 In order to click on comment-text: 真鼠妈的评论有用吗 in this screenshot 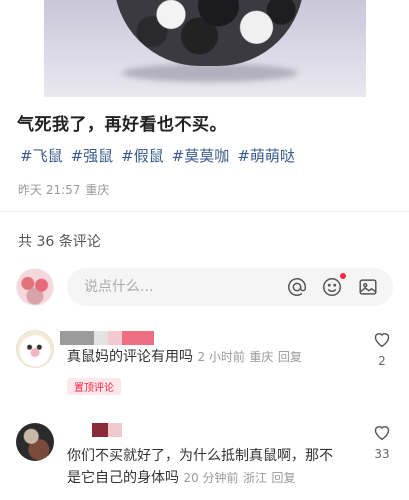, I will do `click(130, 357)`.